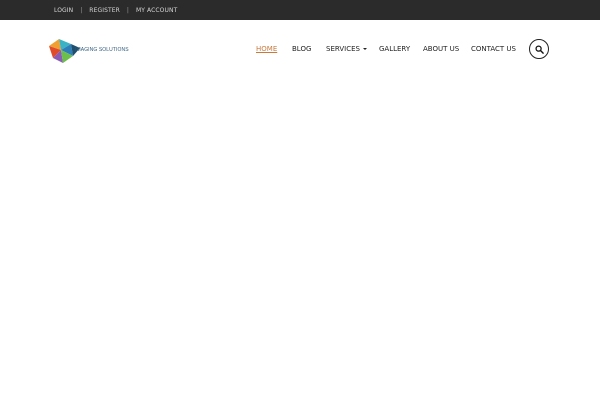 Image resolution: width=600 pixels, height=400 pixels. I want to click on top-bar: LOGIN | REGISTER | MY ACCOUNT, so click(300, 10).